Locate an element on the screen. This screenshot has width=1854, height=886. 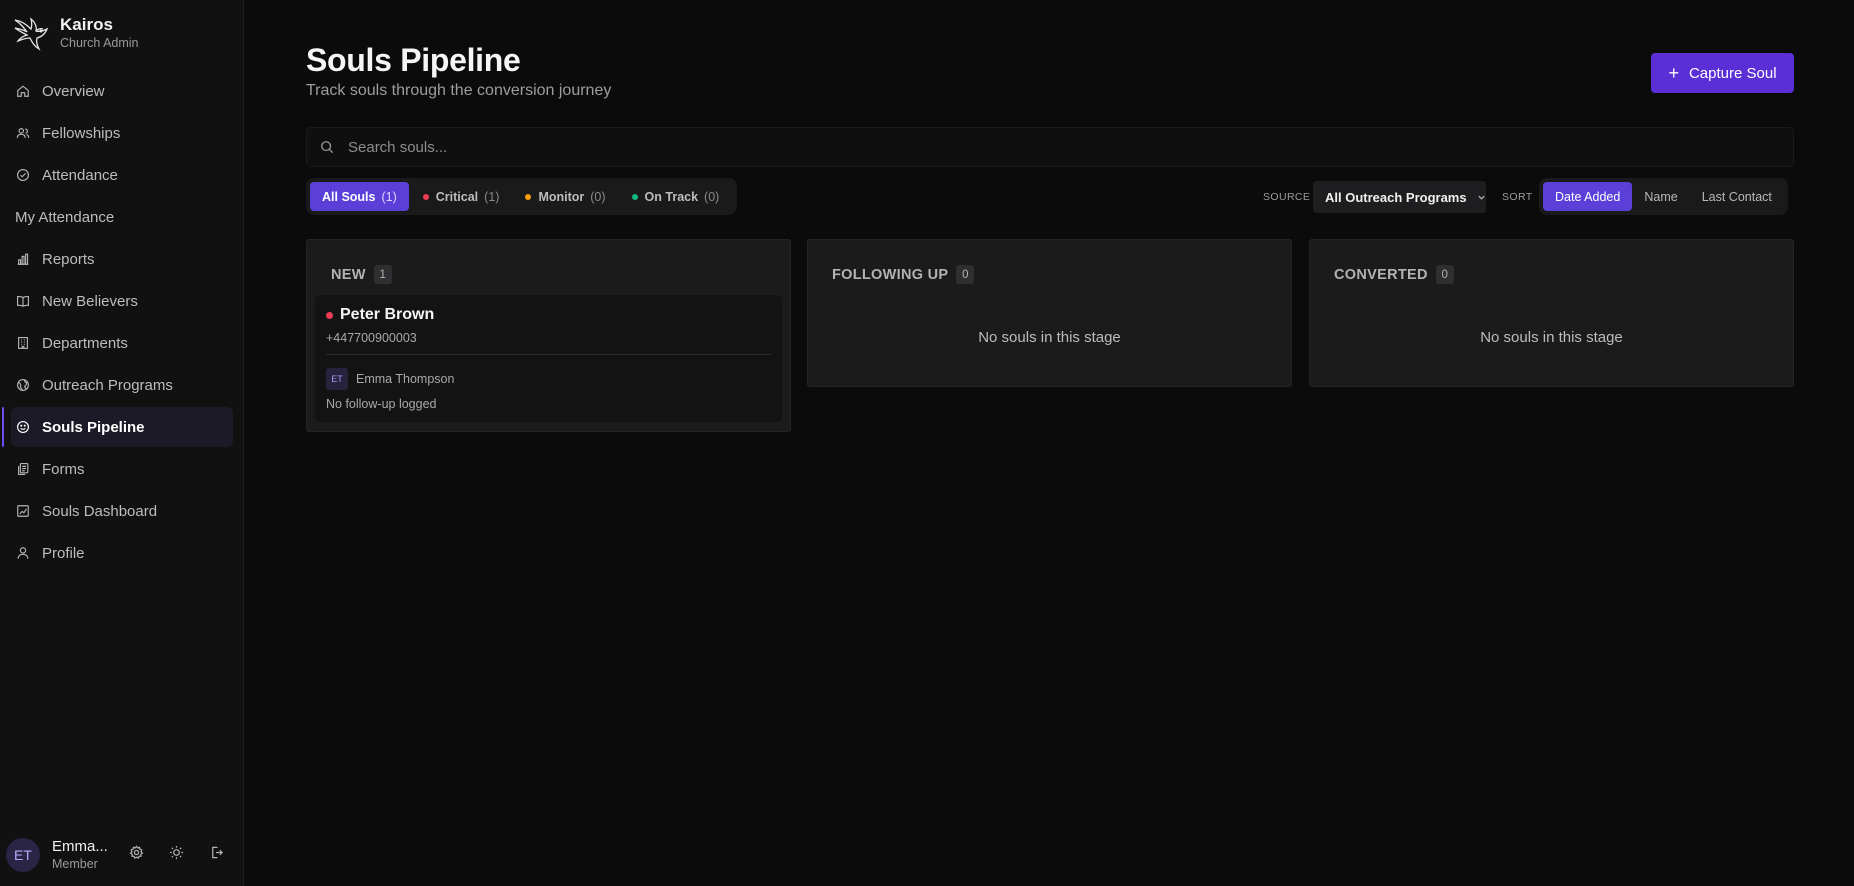
home-icon is located at coordinates (23, 91).